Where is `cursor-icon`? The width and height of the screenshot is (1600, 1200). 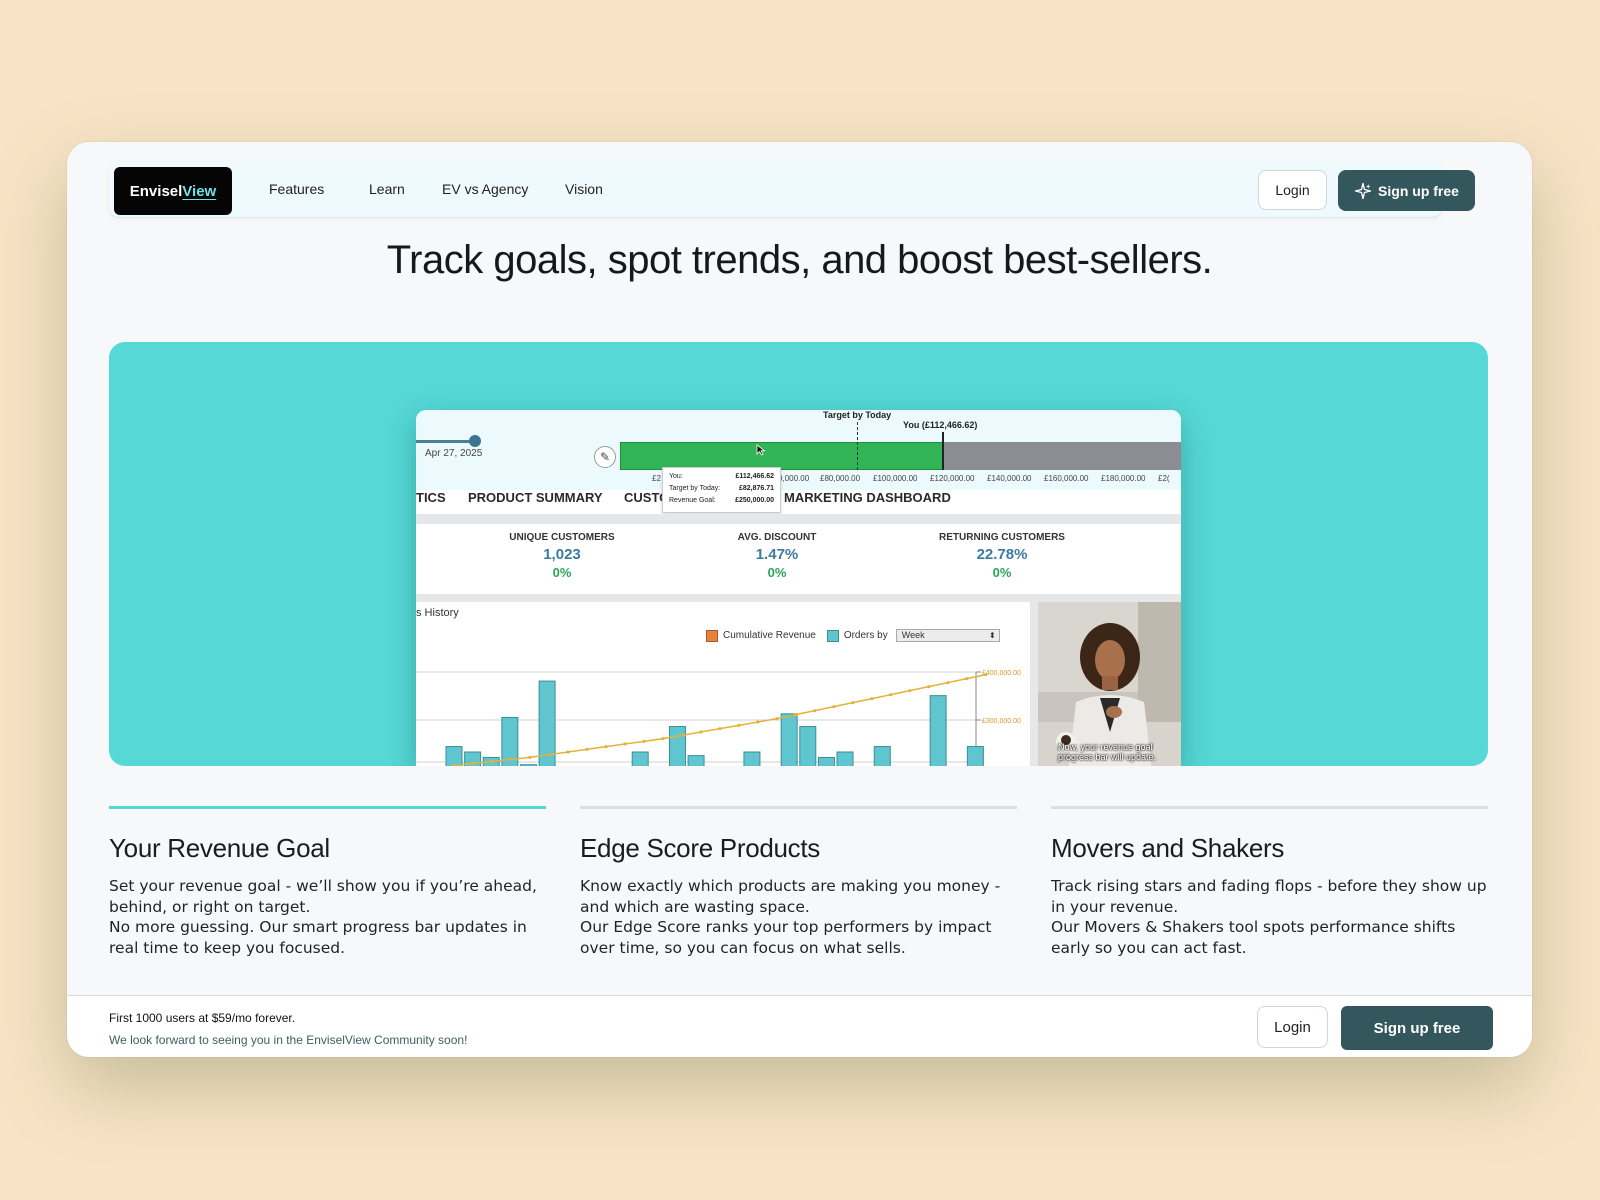 cursor-icon is located at coordinates (761, 450).